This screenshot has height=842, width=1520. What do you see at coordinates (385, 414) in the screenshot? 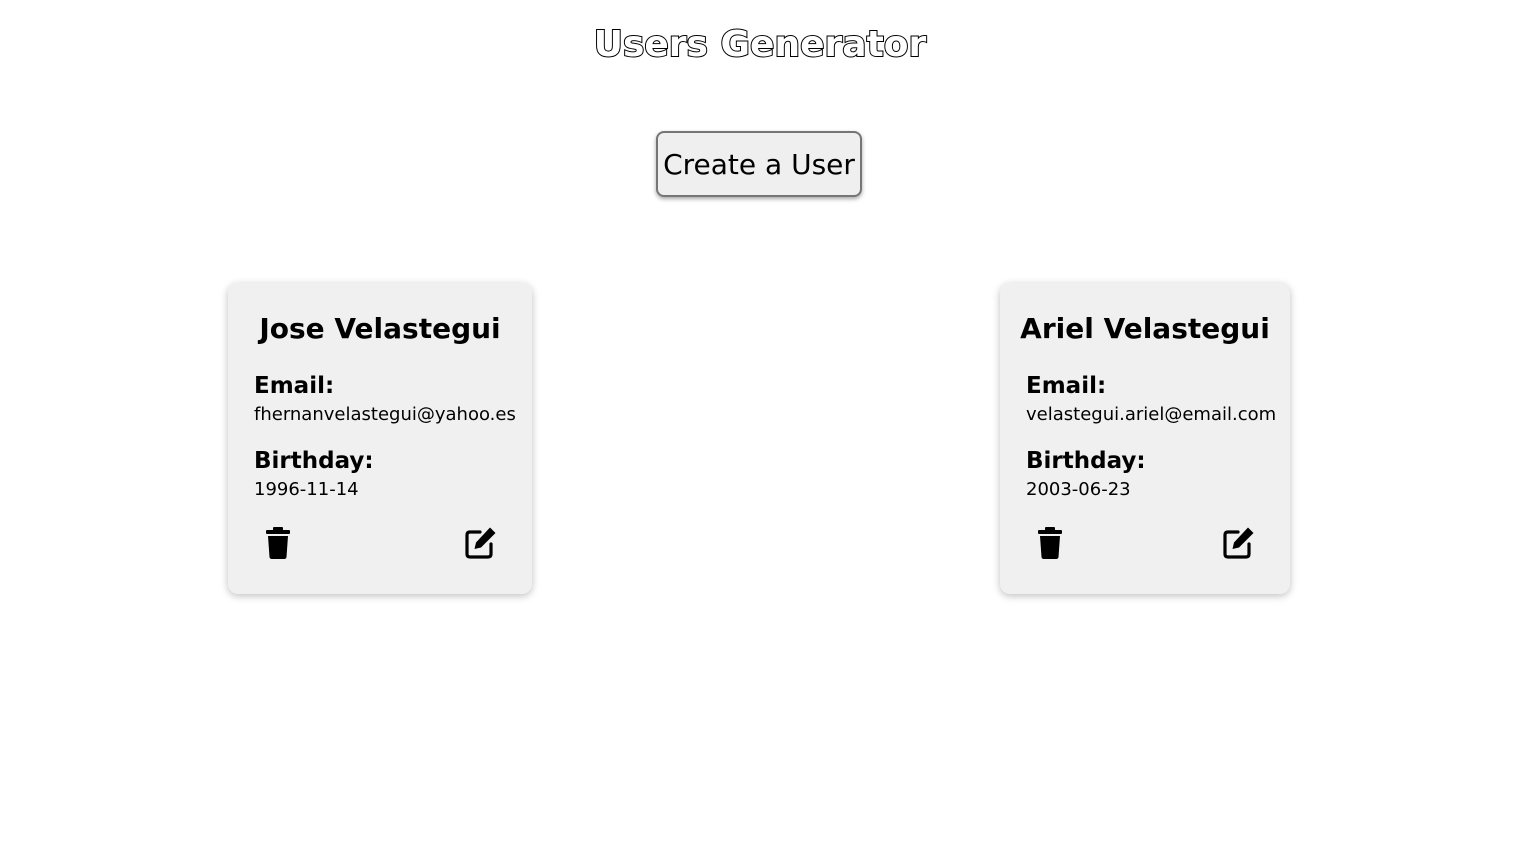
I see `email-value: fhernanvelastegui@yahoo.es` at bounding box center [385, 414].